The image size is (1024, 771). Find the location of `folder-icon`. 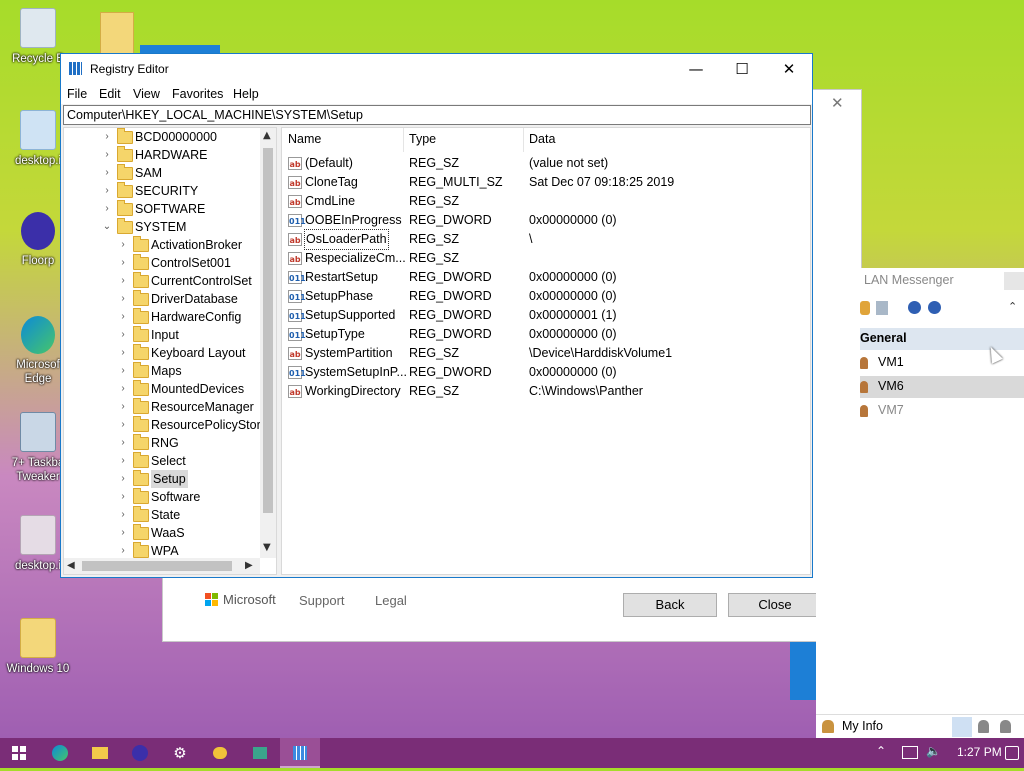

folder-icon is located at coordinates (117, 33).